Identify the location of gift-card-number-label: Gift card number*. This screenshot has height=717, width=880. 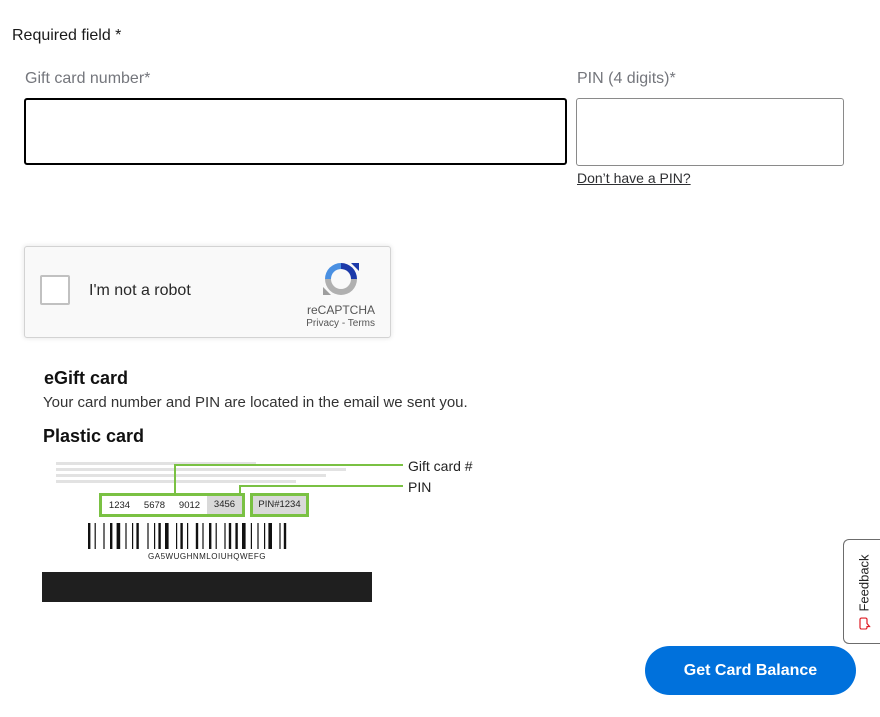
(88, 78).